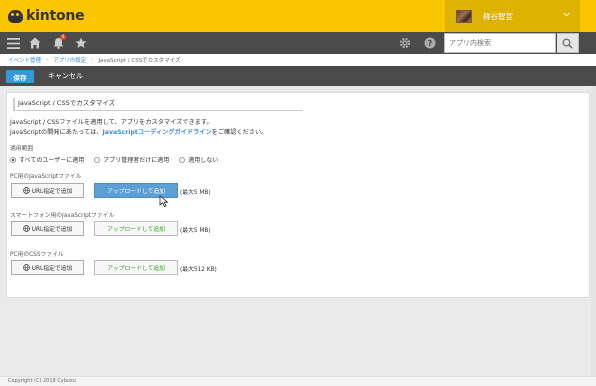  Describe the element at coordinates (46, 177) in the screenshot. I see `pc-js-label: PC用のJavaScriptファイル` at that location.